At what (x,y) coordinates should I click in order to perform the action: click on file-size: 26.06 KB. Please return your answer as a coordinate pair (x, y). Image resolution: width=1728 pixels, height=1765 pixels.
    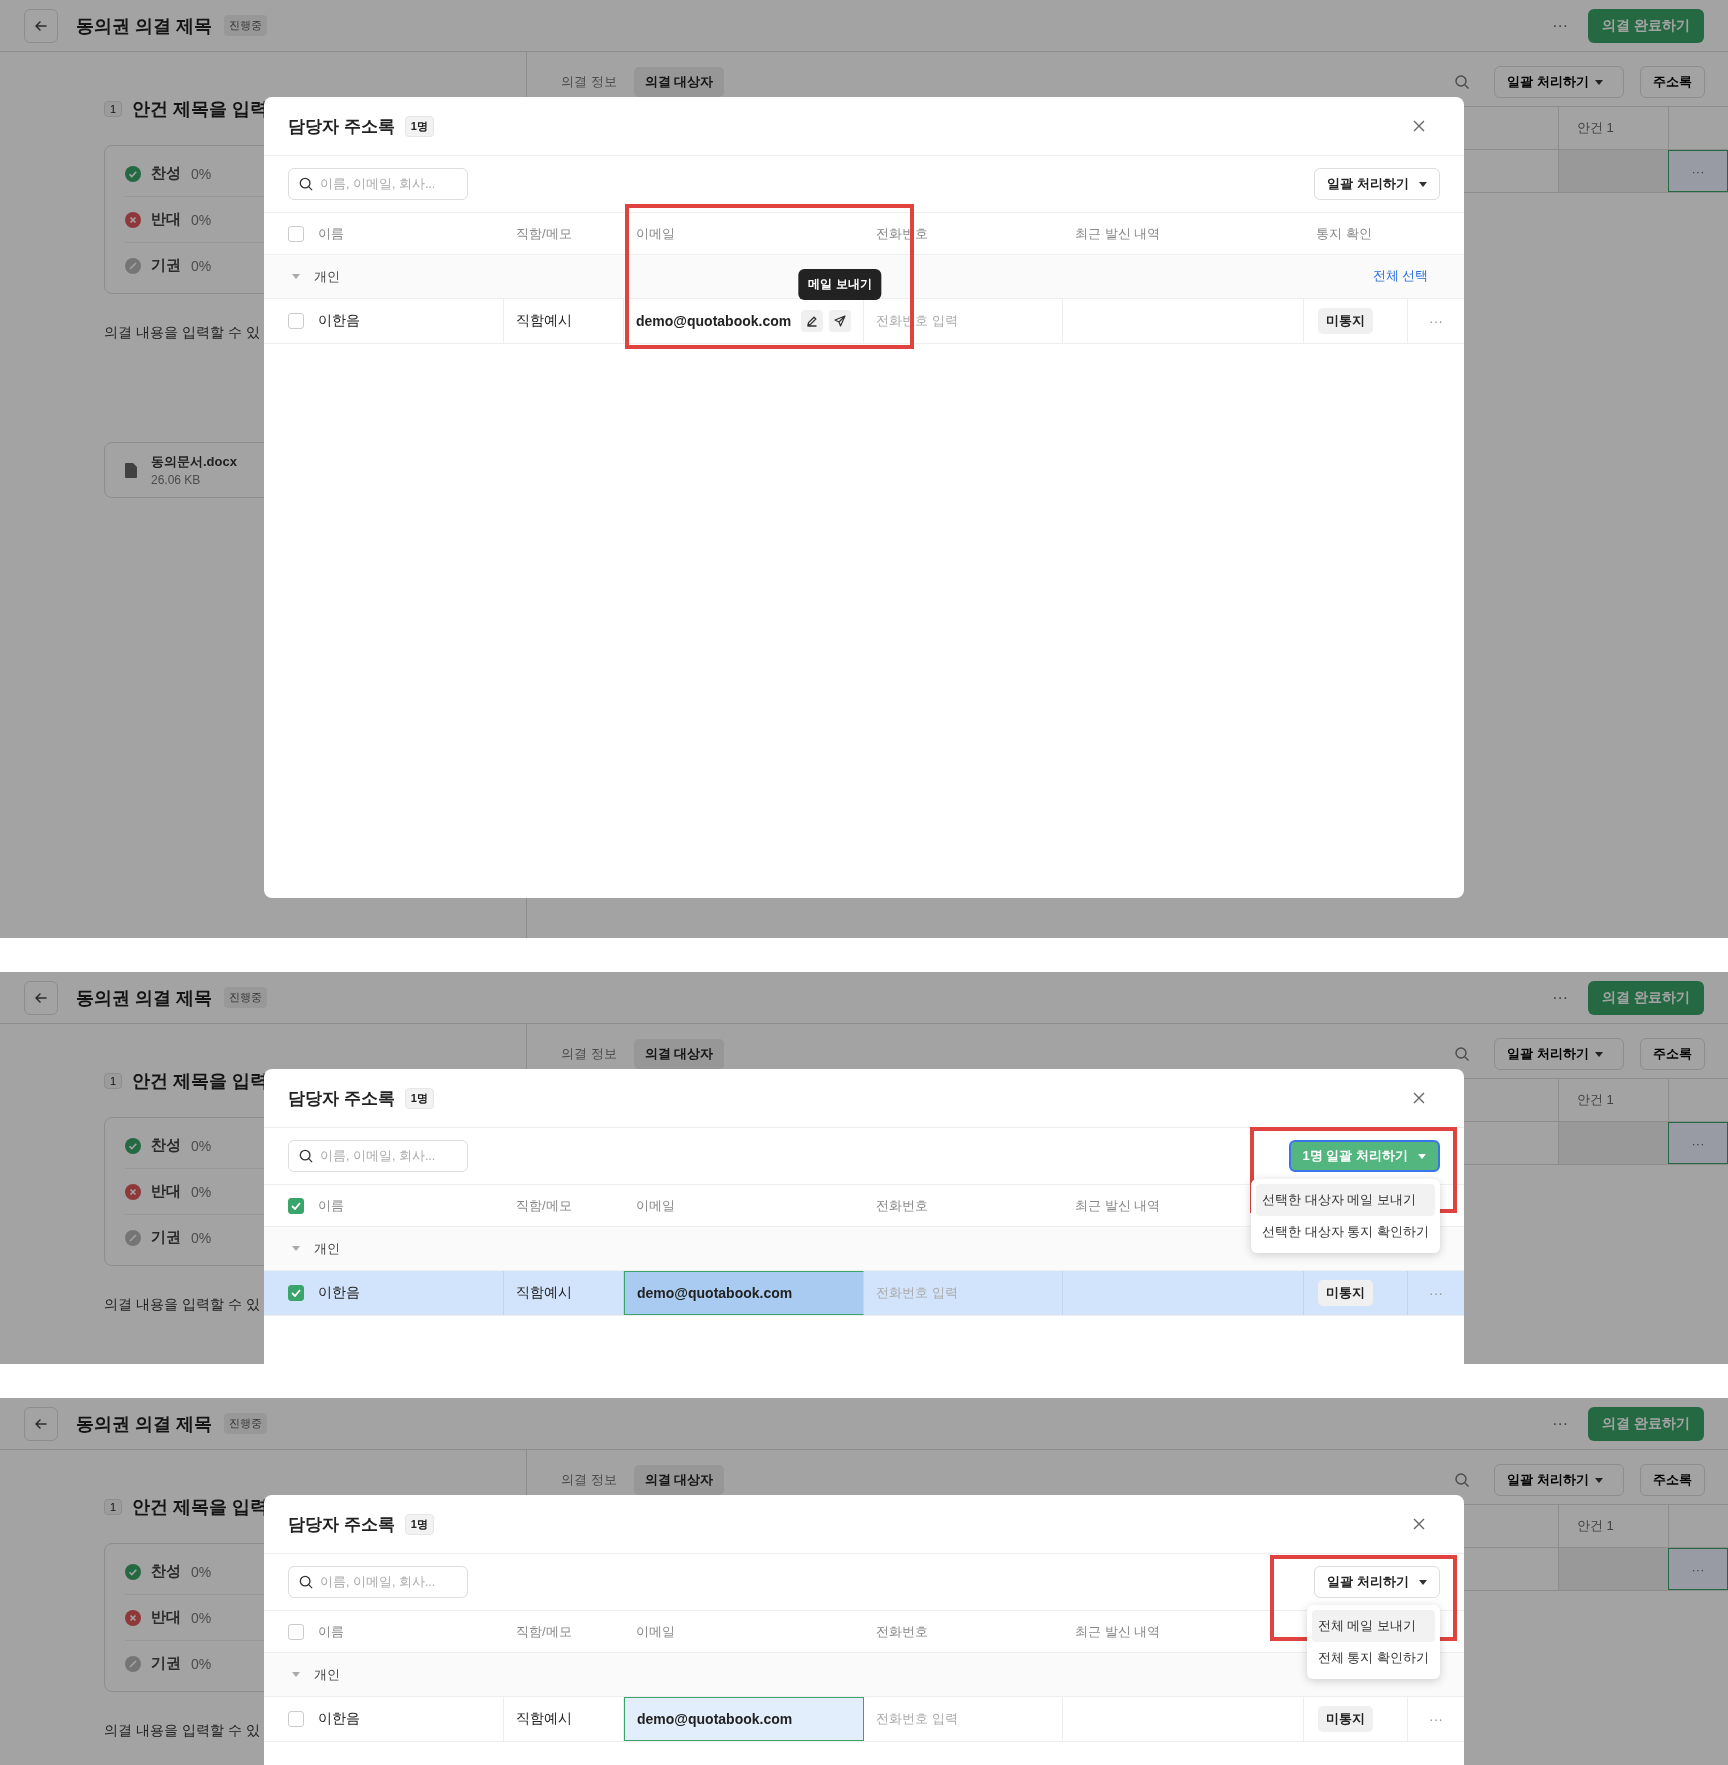
    Looking at the image, I should click on (176, 480).